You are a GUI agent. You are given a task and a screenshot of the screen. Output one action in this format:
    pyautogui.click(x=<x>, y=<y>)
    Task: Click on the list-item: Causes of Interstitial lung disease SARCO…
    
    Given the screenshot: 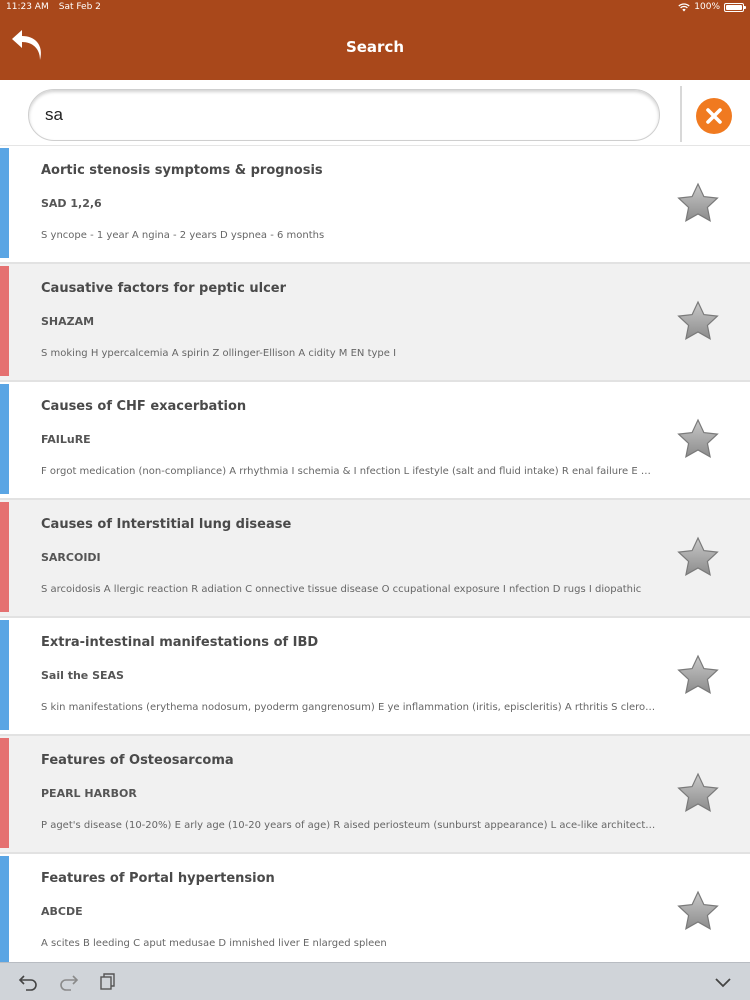 What is the action you would take?
    pyautogui.click(x=375, y=559)
    